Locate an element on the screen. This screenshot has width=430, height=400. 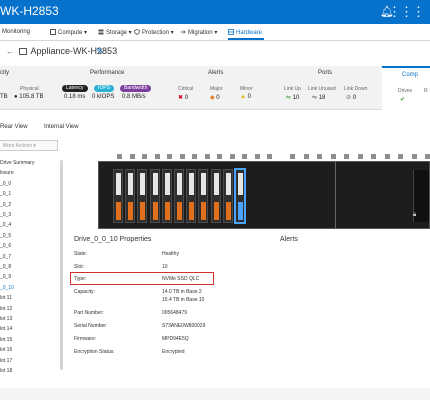
capacity-section: city Physical TB ● 105.8 TB is located at coordinates (23, 88).